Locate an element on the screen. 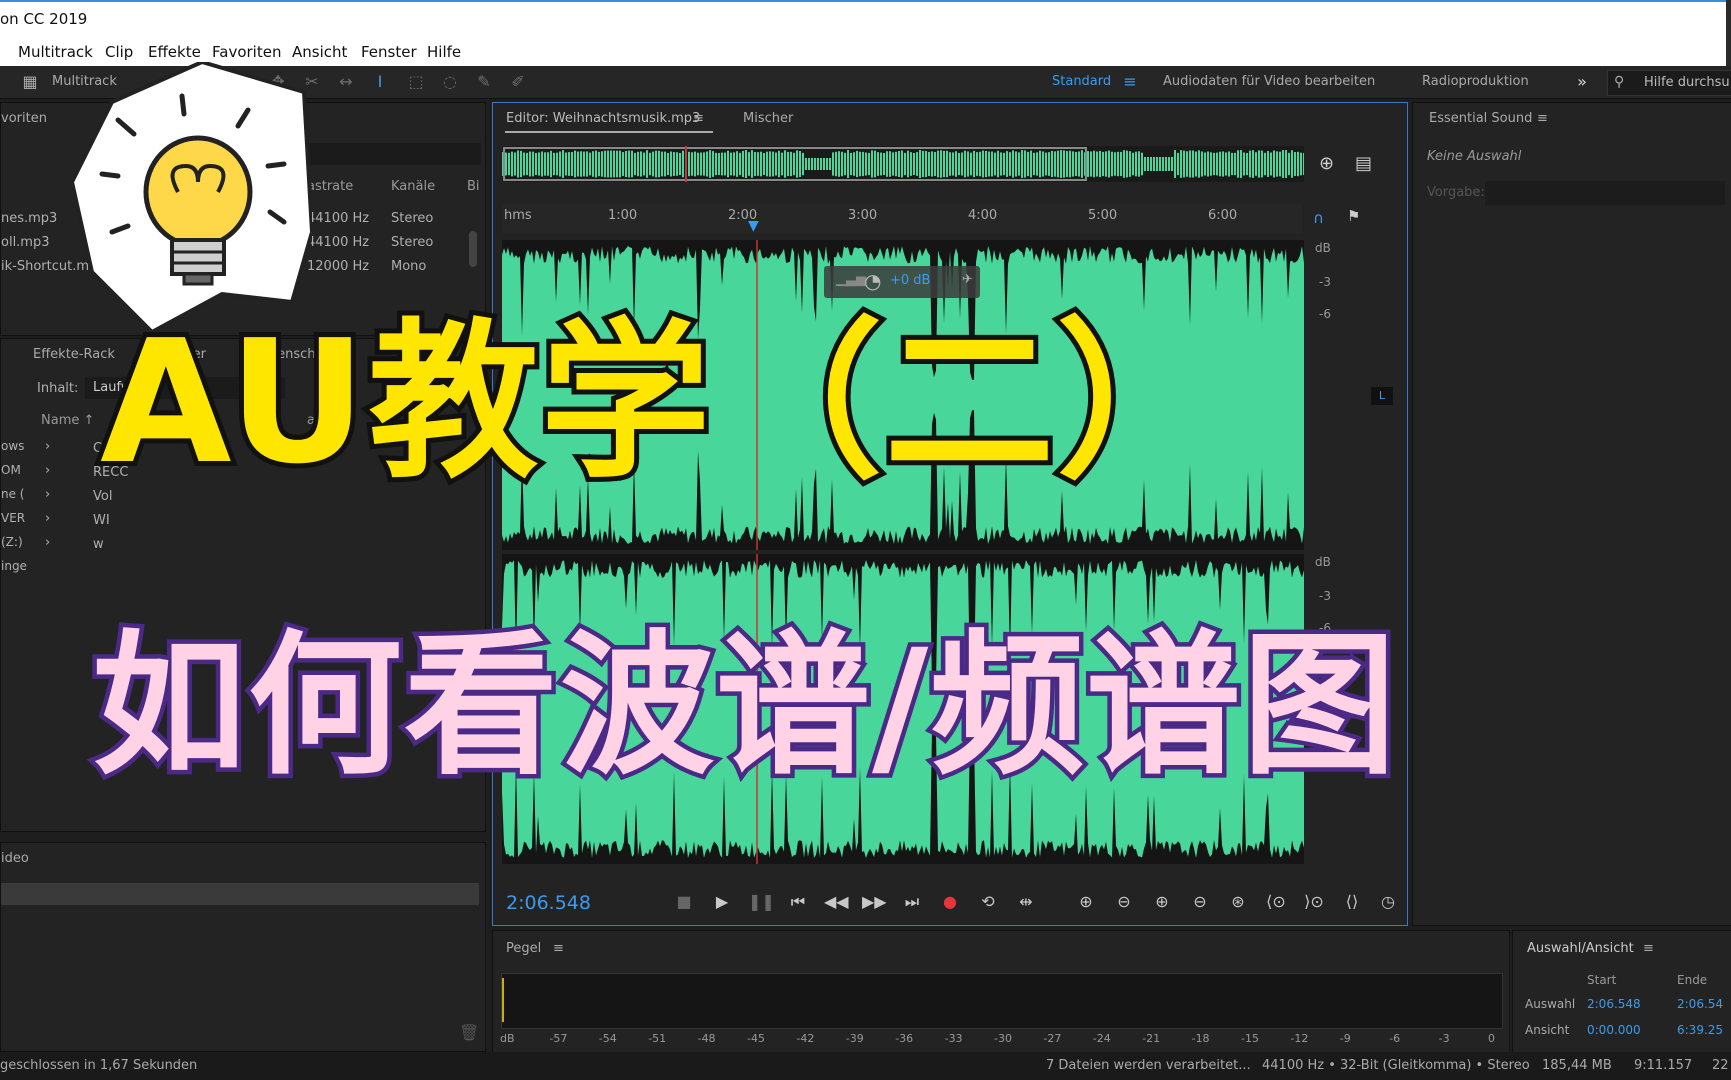  menu-effekte: Effekte is located at coordinates (174, 52).